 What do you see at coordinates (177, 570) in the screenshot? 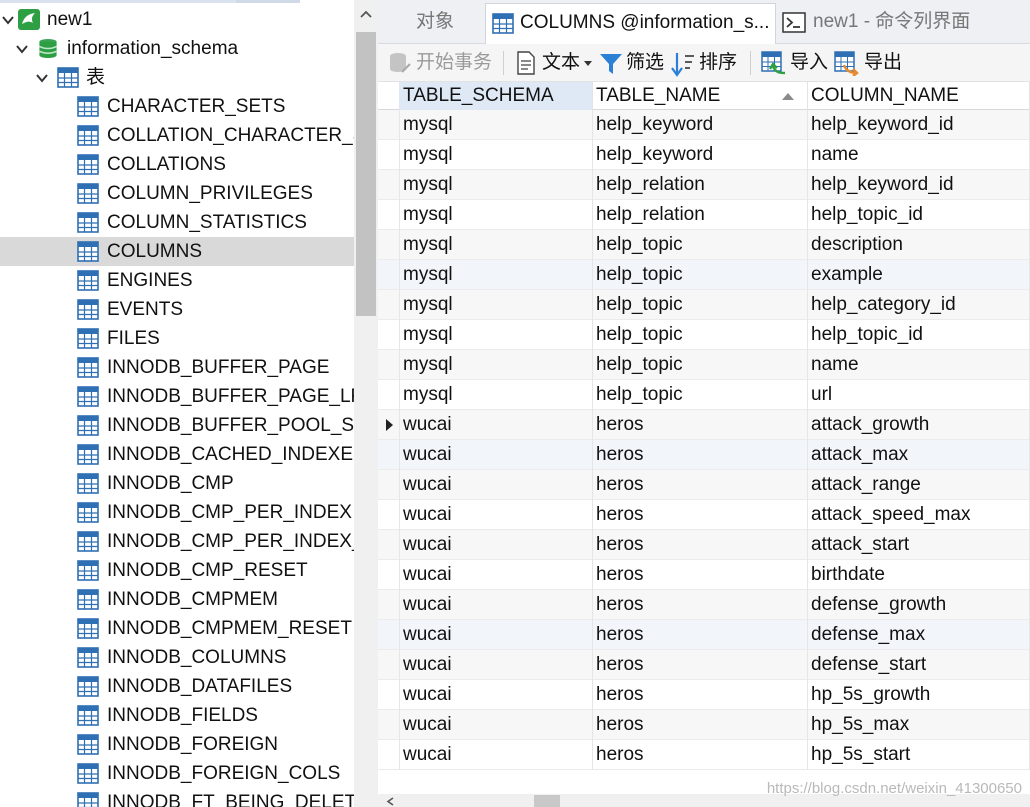
I see `tree-item-table: INNODB_CMP_RESET` at bounding box center [177, 570].